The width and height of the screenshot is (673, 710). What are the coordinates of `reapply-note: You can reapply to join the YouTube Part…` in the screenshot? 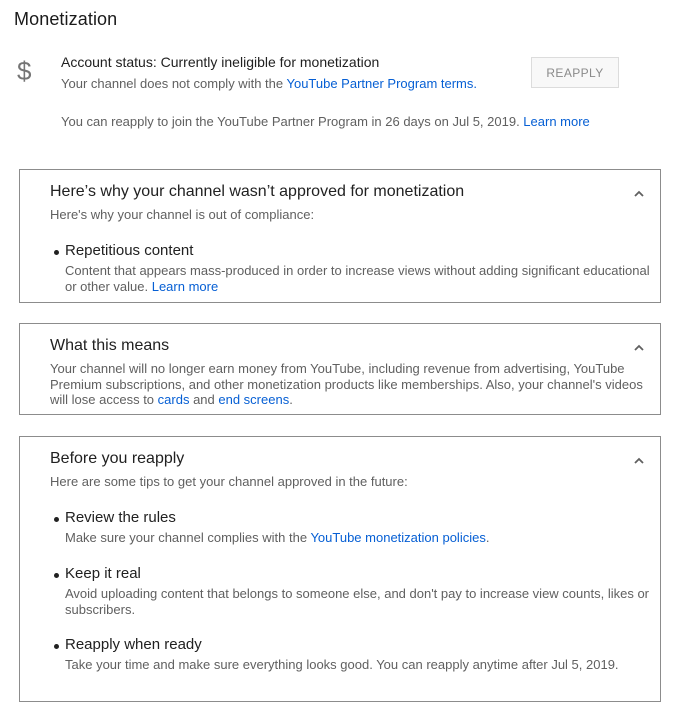 It's located at (325, 121).